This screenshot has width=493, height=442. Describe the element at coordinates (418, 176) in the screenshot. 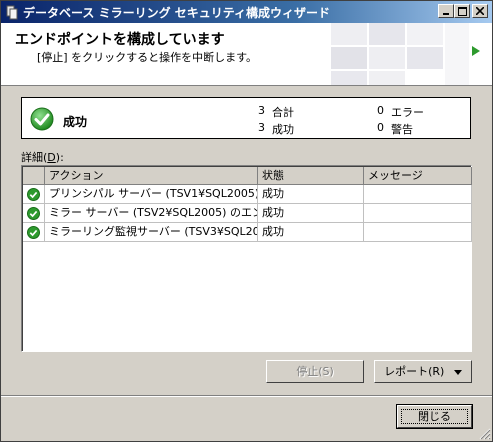

I see `column-header-message: メッセージ` at that location.